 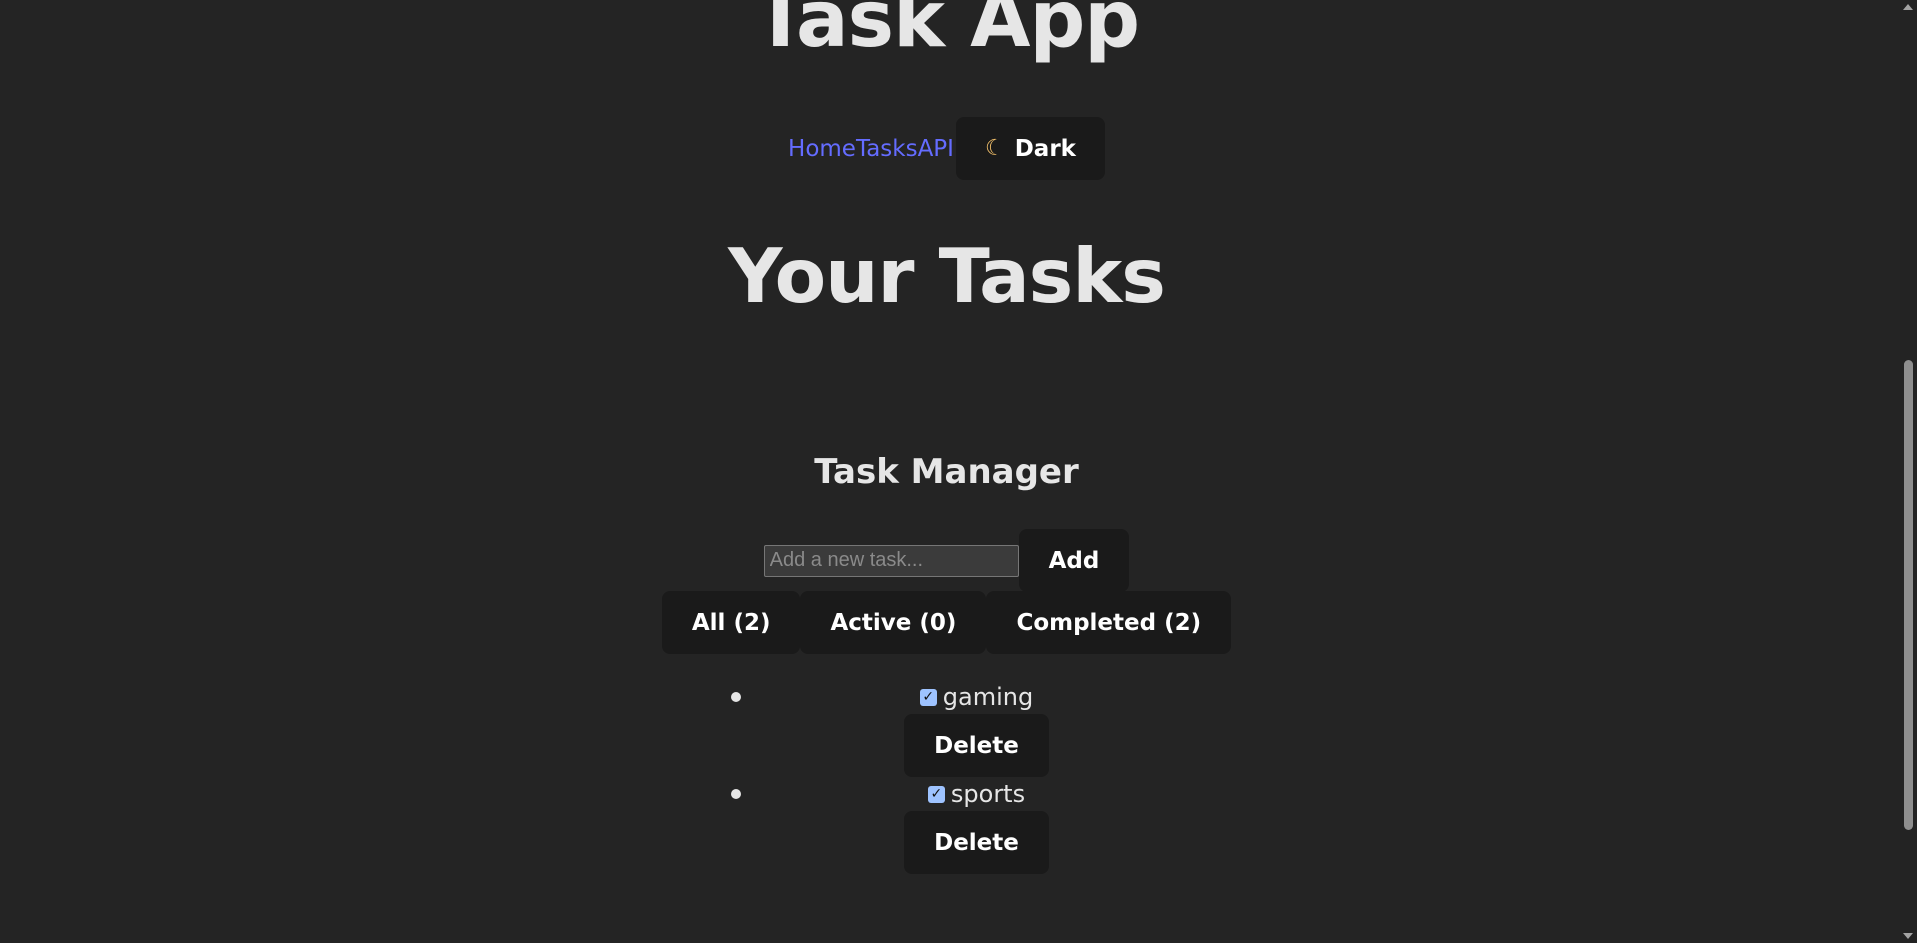 What do you see at coordinates (1109, 622) in the screenshot?
I see `filter-completed-button: Completed (2)` at bounding box center [1109, 622].